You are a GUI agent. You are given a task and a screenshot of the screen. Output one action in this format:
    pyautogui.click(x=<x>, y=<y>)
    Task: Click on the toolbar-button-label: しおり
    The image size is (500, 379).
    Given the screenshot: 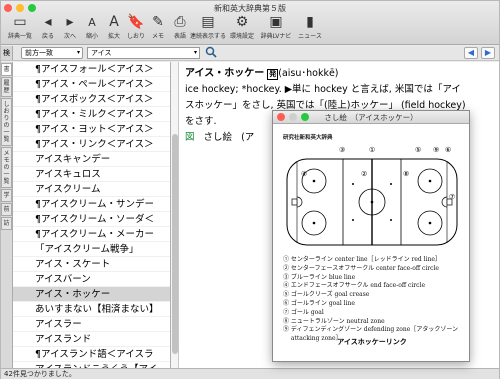 What is the action you would take?
    pyautogui.click(x=135, y=36)
    